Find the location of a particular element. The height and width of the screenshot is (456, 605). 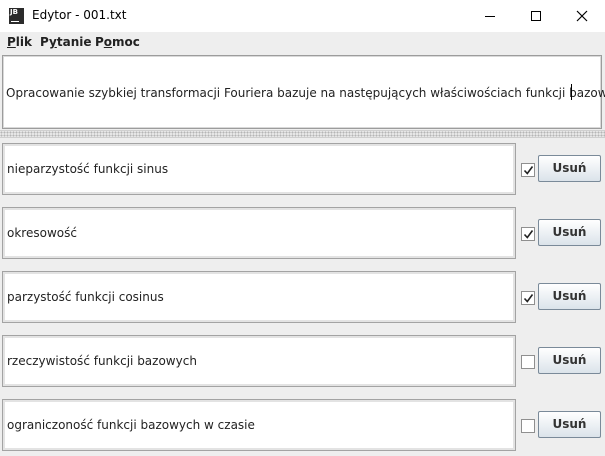

minimize-icon is located at coordinates (490, 16).